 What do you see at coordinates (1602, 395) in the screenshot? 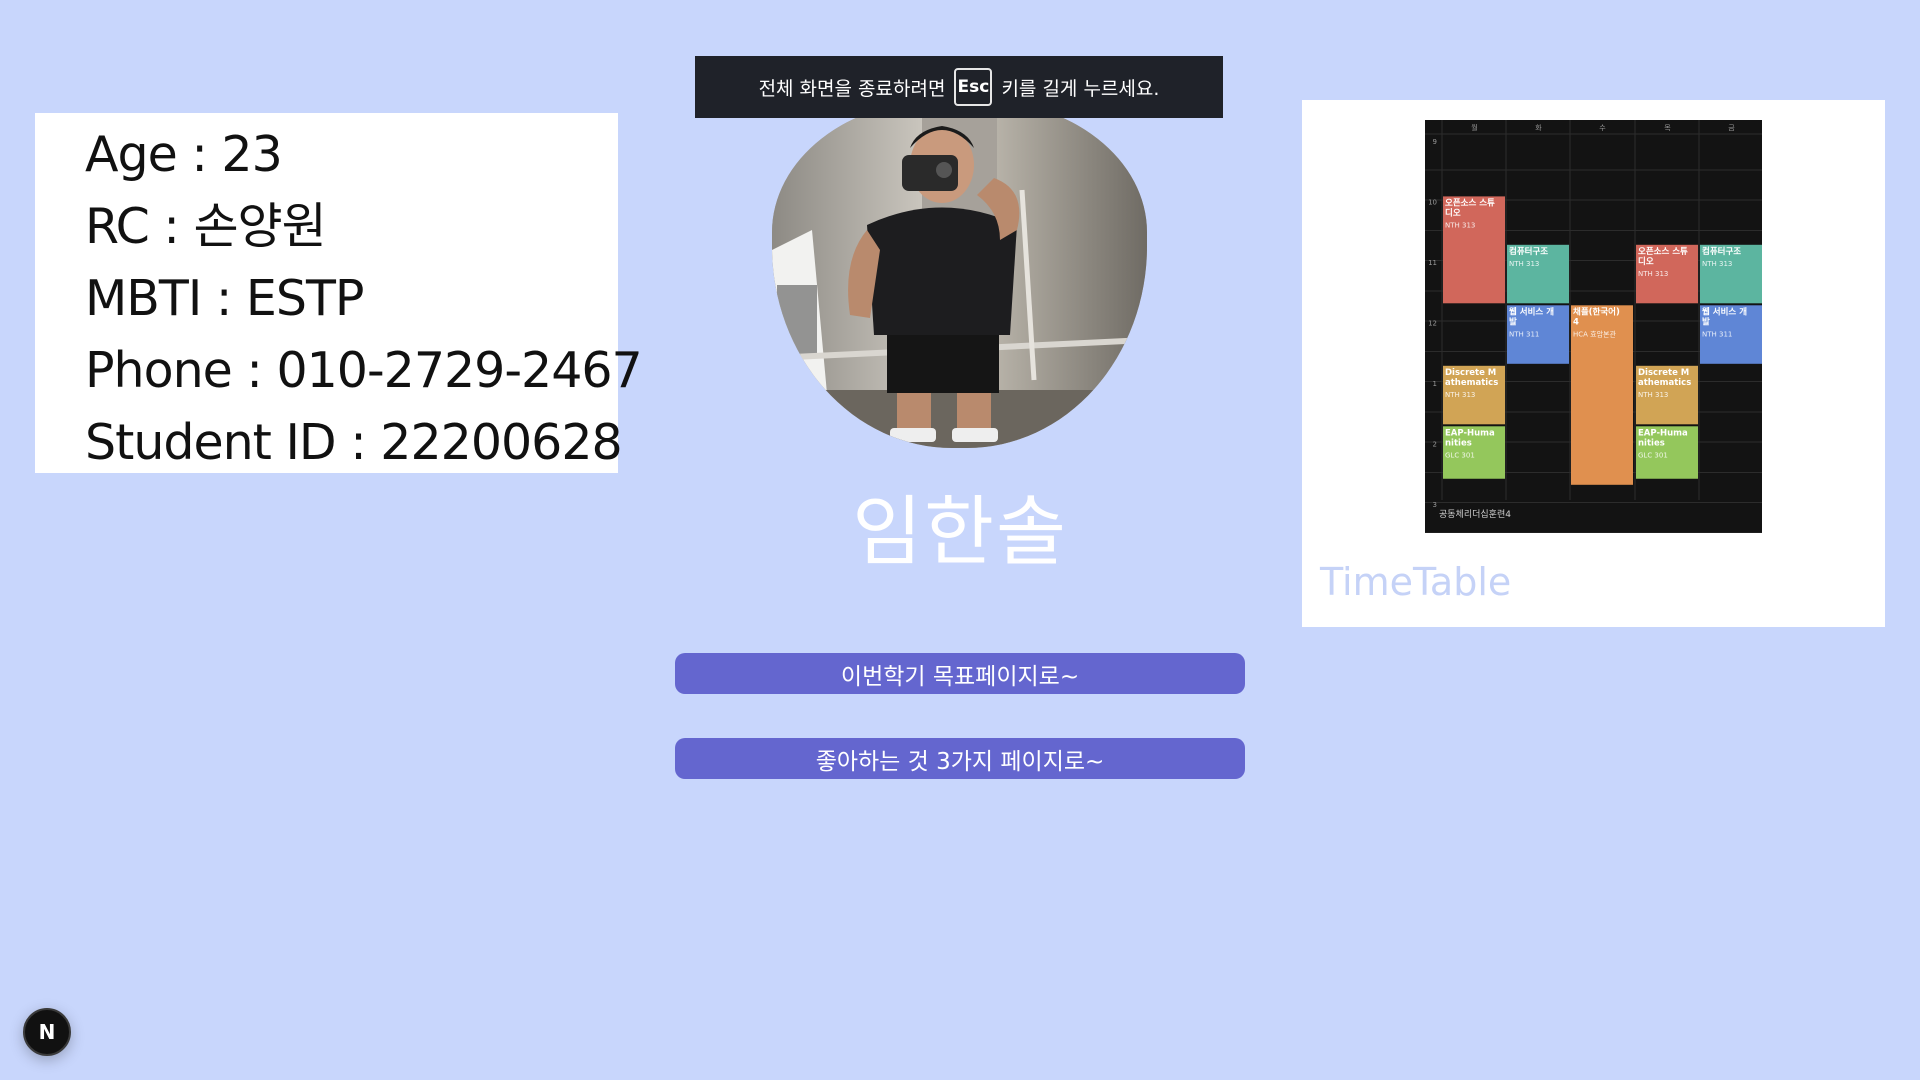
I see `timetable-course-block: 채플(한국어)4 HCA 효암본관` at bounding box center [1602, 395].